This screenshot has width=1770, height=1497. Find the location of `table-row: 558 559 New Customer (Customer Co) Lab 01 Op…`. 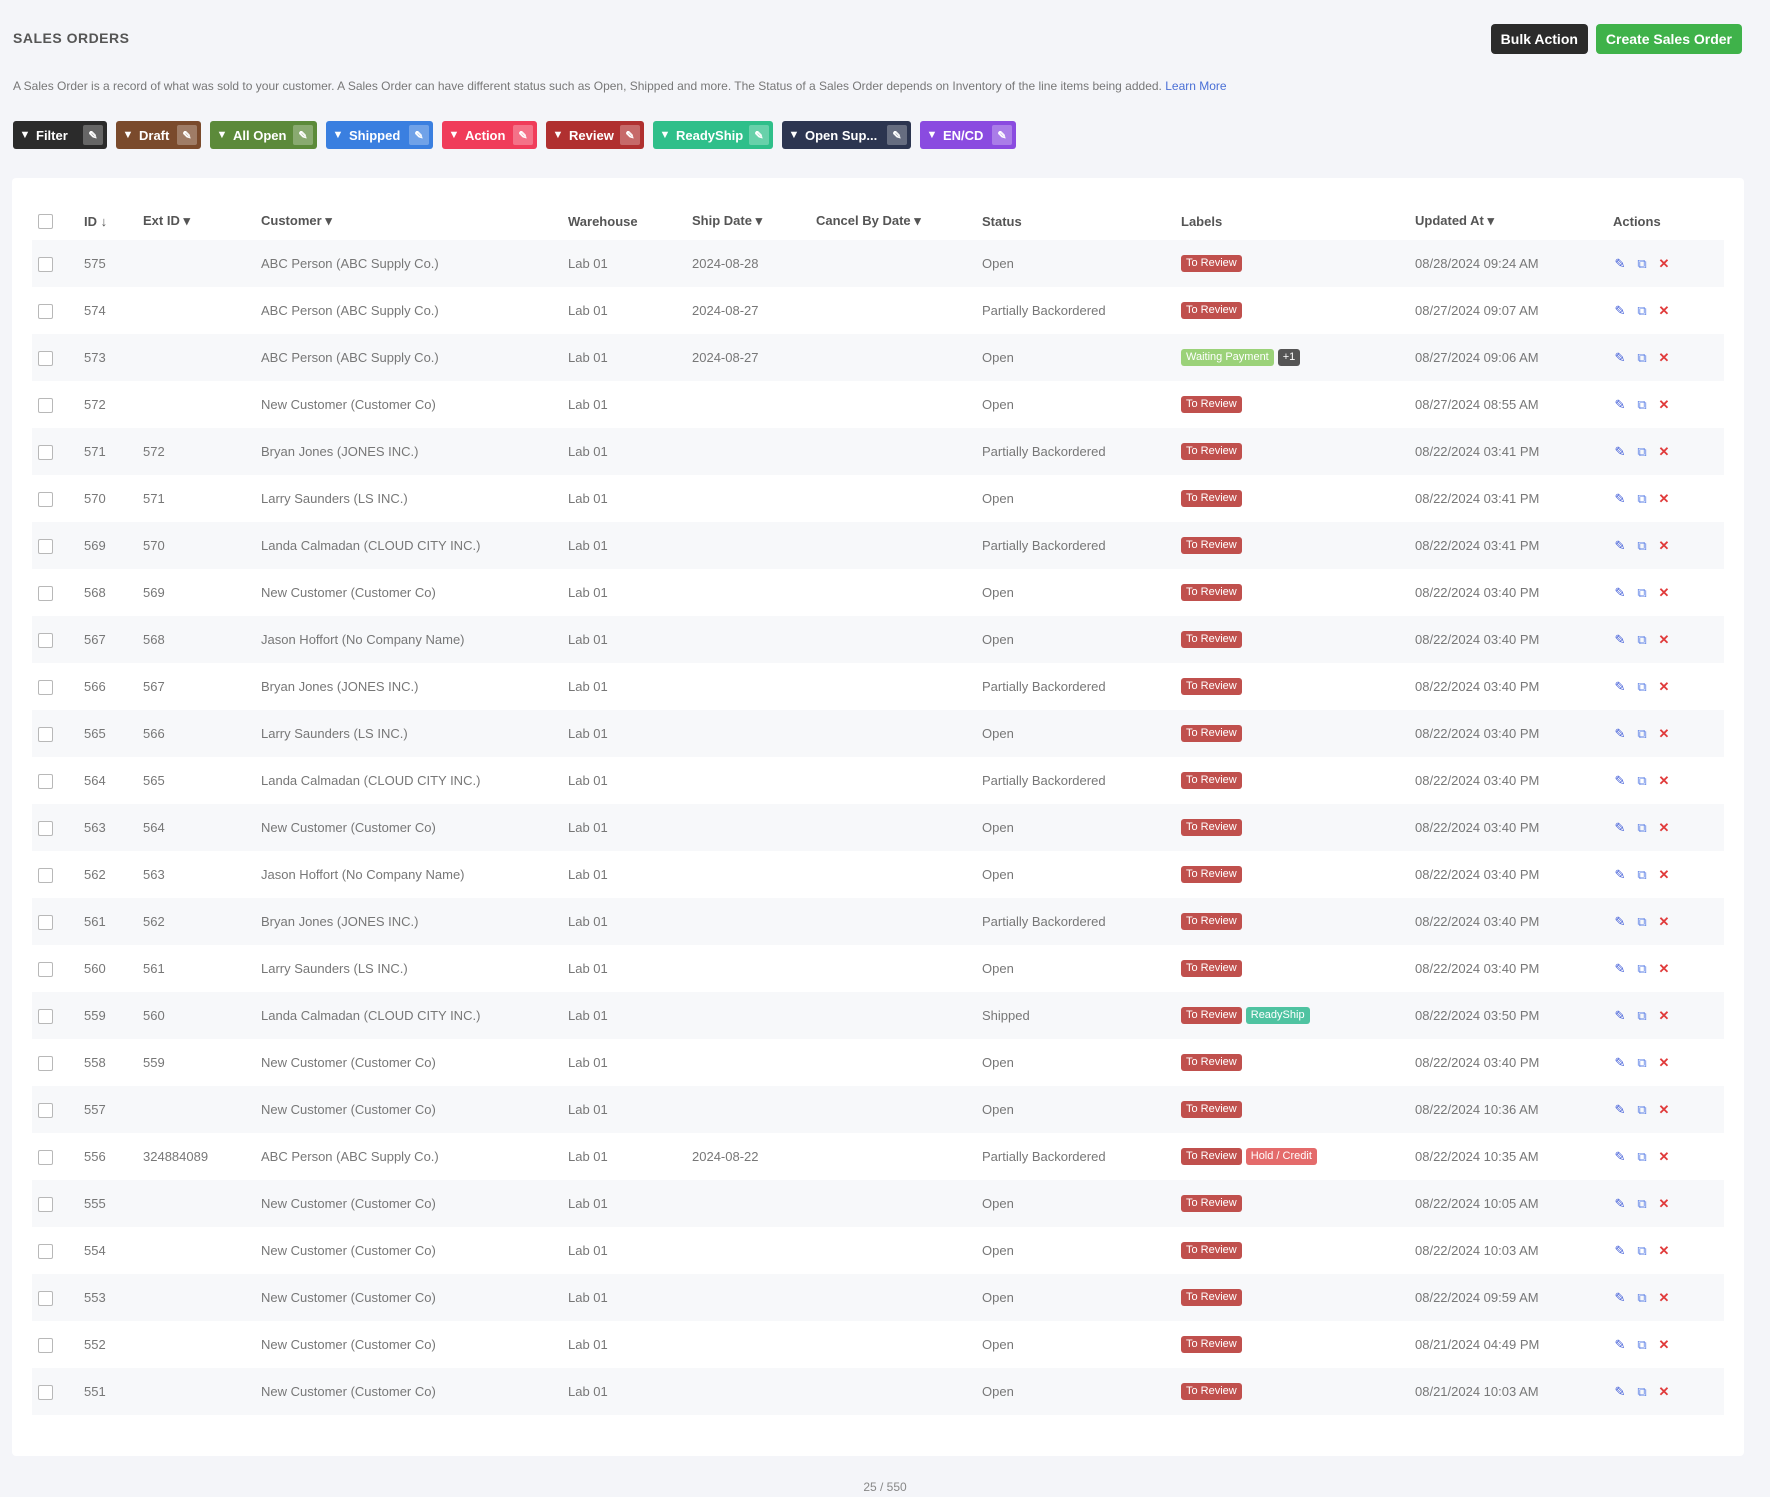

table-row: 558 559 New Customer (Customer Co) Lab 01 Op… is located at coordinates (878, 1062).